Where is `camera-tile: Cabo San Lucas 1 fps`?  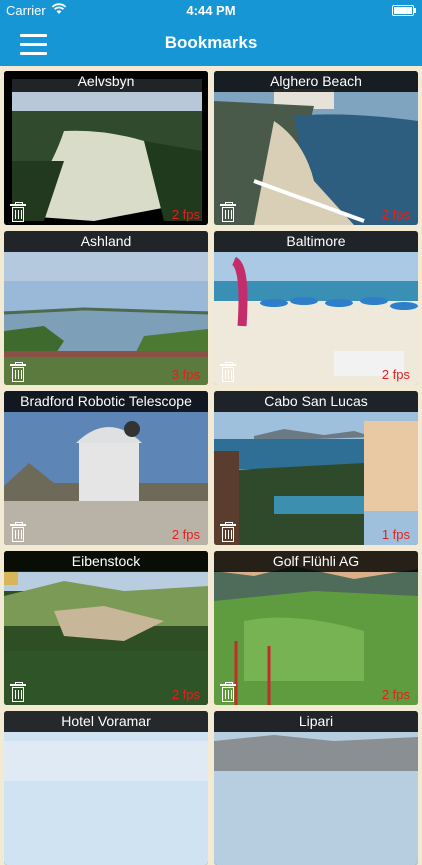 camera-tile: Cabo San Lucas 1 fps is located at coordinates (316, 468).